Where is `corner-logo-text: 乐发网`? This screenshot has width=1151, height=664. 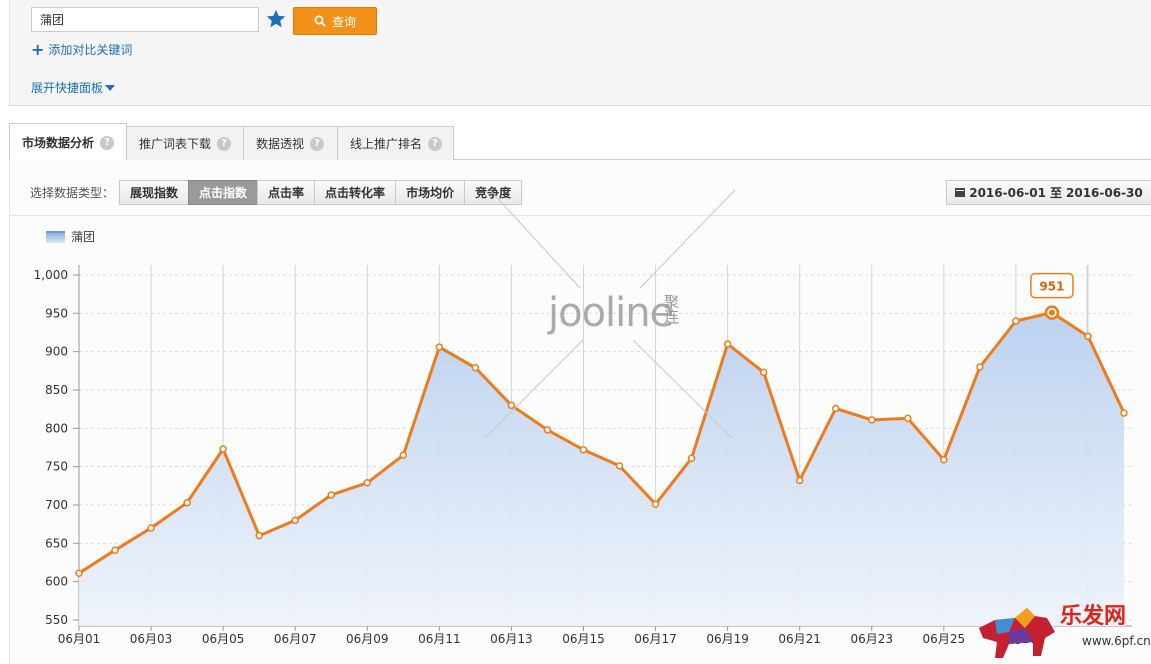 corner-logo-text: 乐发网 is located at coordinates (1093, 616).